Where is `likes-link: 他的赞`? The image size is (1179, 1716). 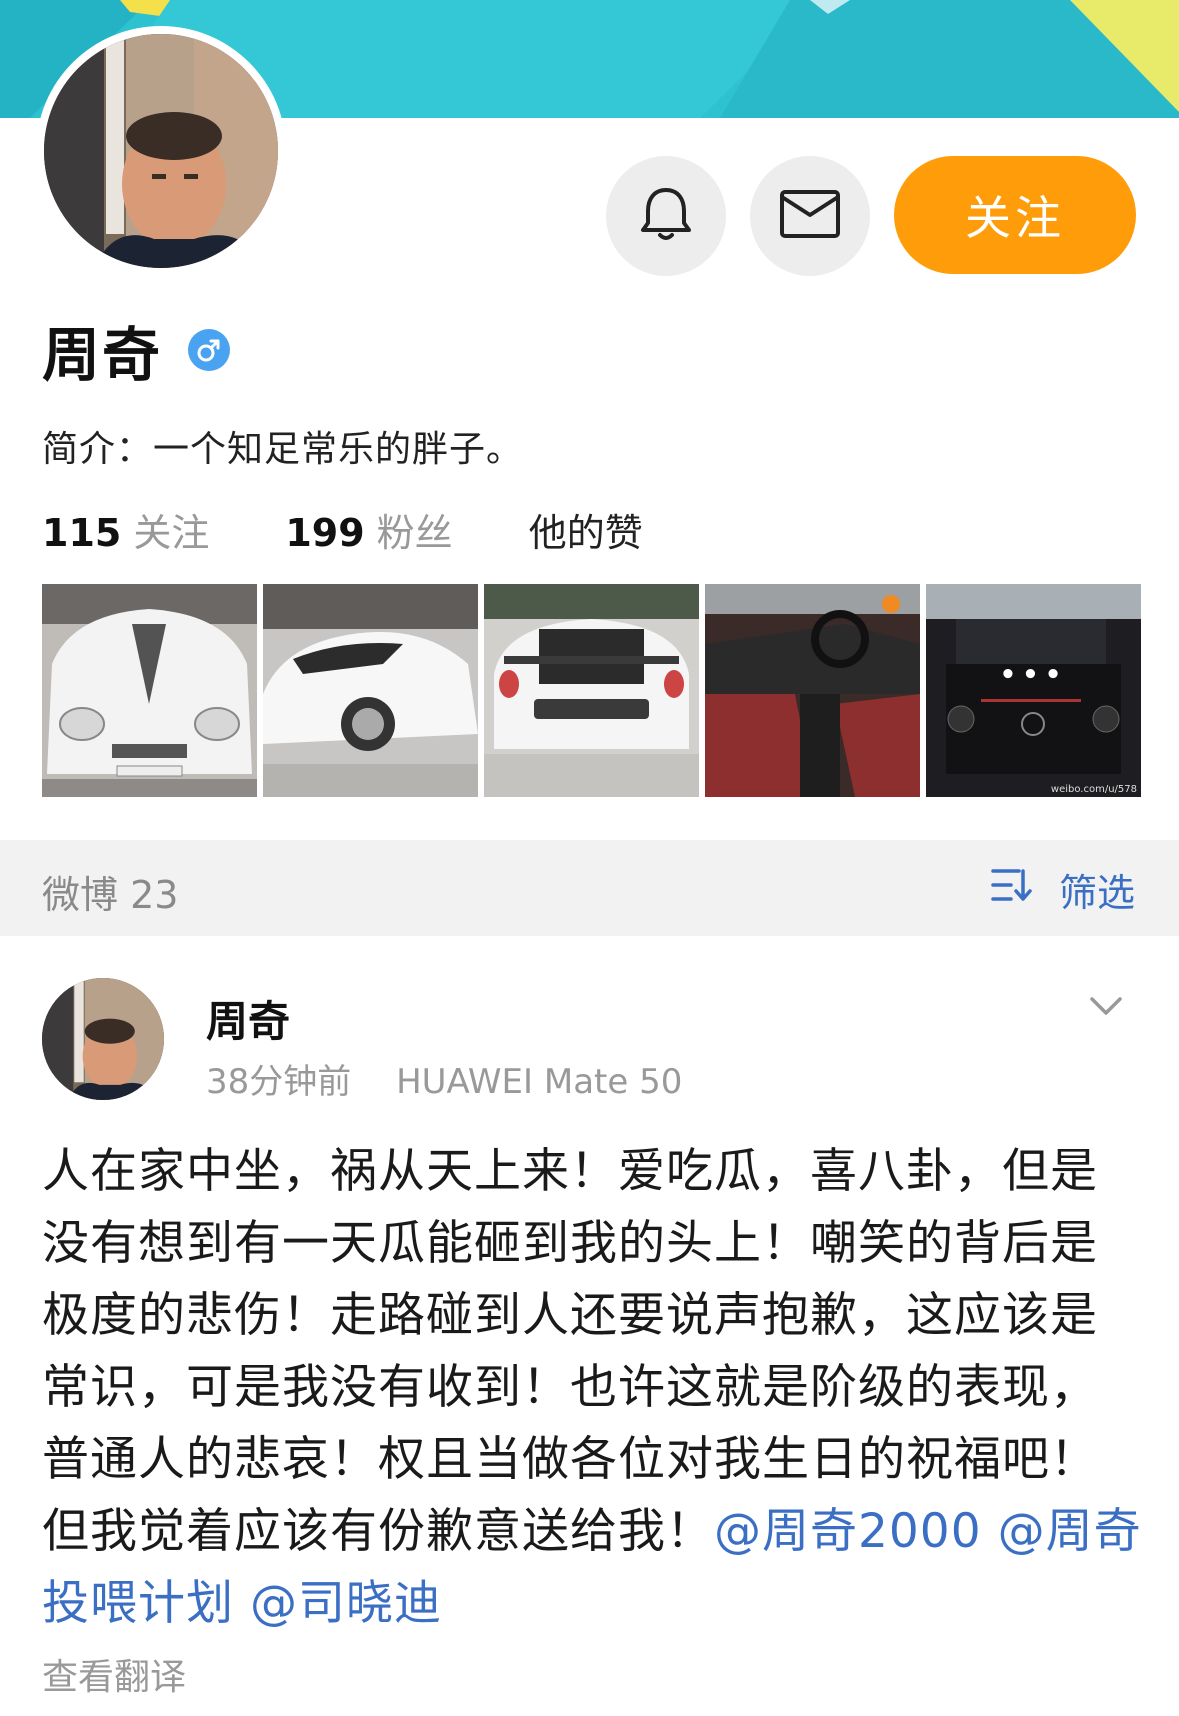
likes-link: 他的赞 is located at coordinates (586, 529).